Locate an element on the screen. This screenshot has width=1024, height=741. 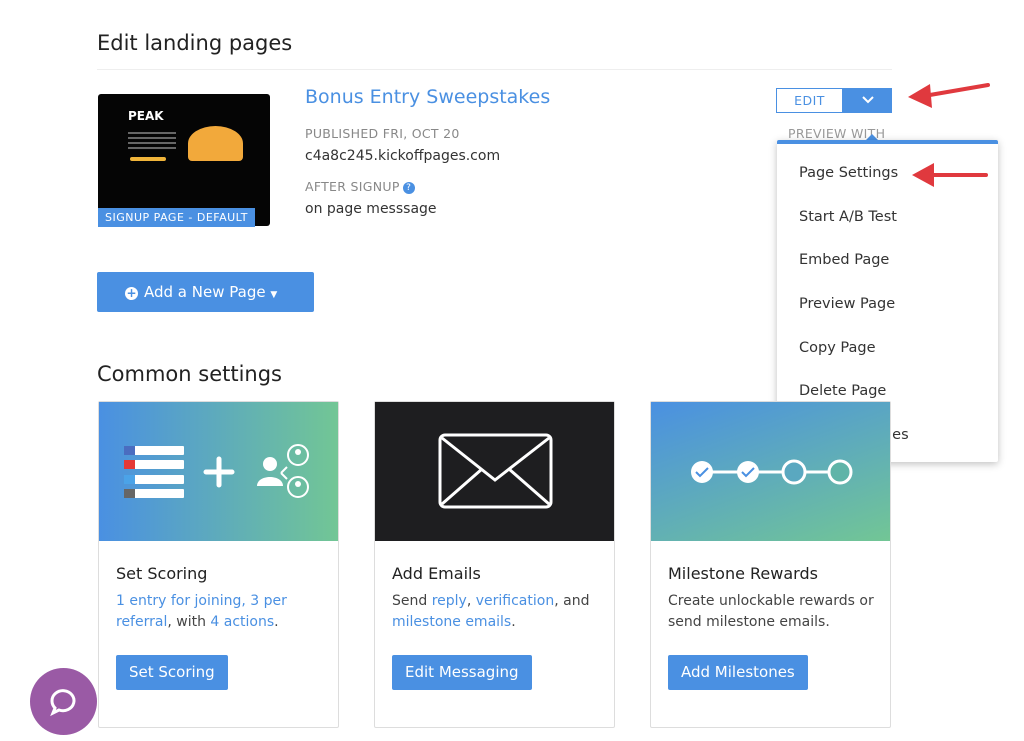
milestones-illustration is located at coordinates (770, 471).